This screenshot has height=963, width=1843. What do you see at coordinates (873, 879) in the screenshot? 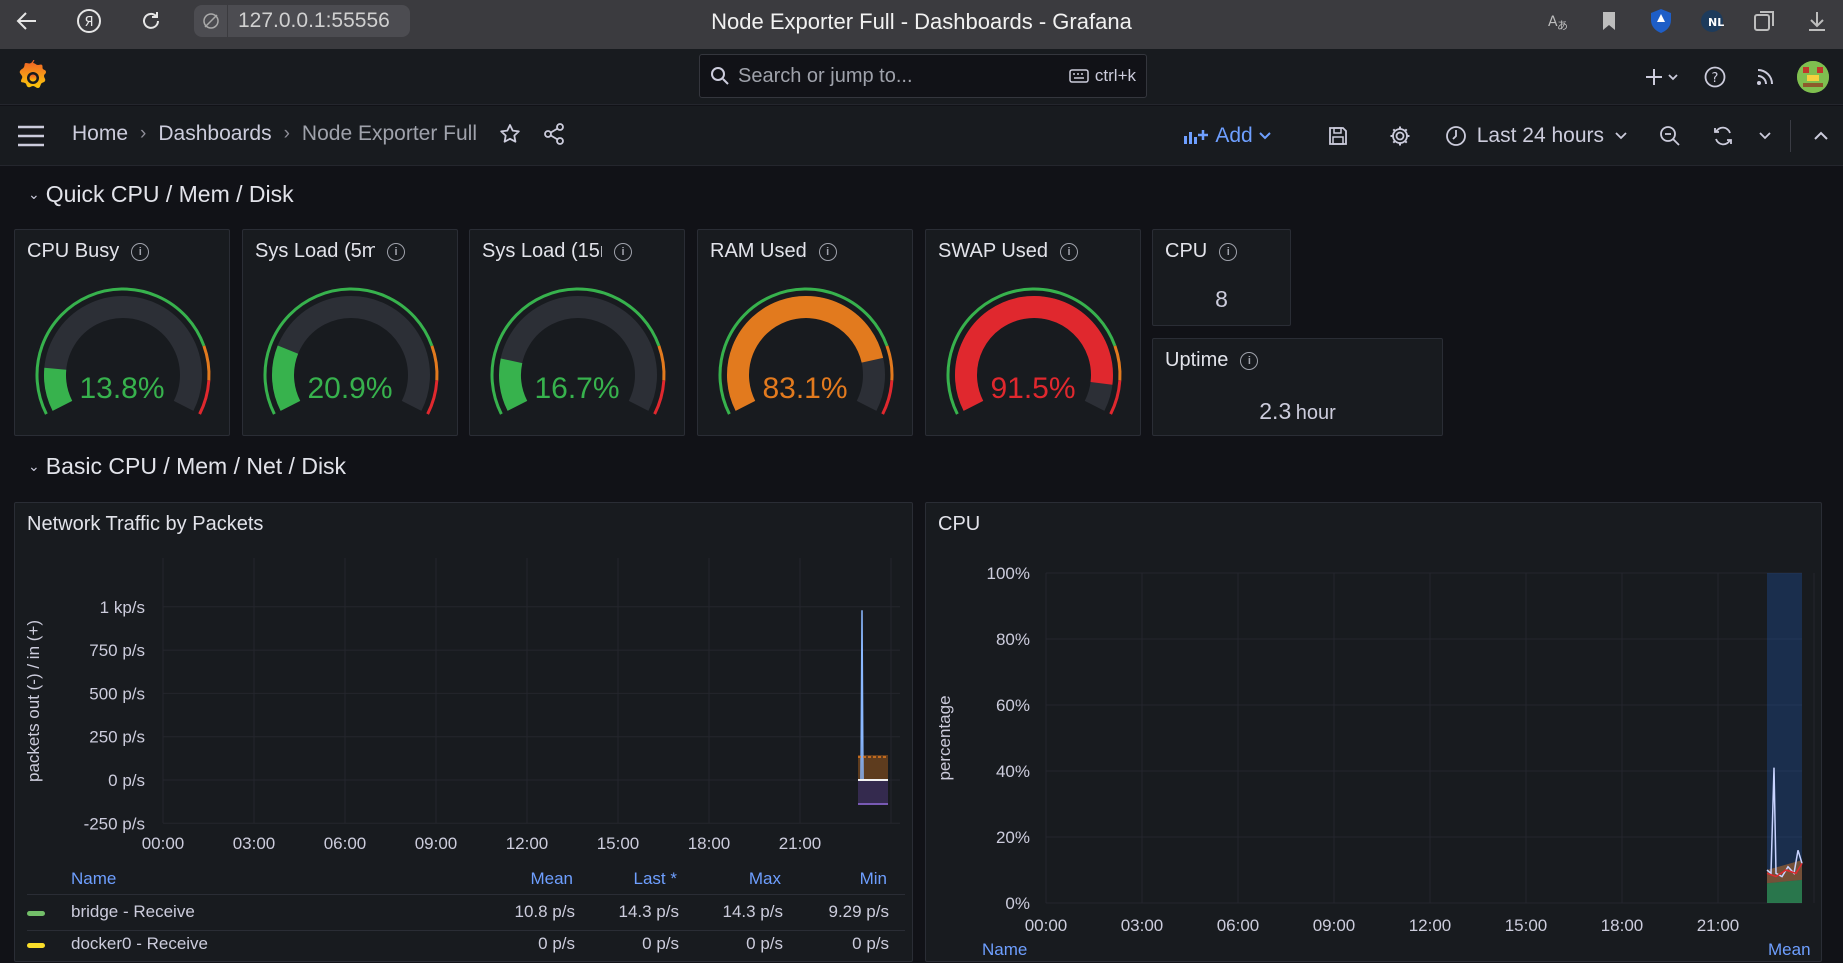
I see `legend-header: Min` at bounding box center [873, 879].